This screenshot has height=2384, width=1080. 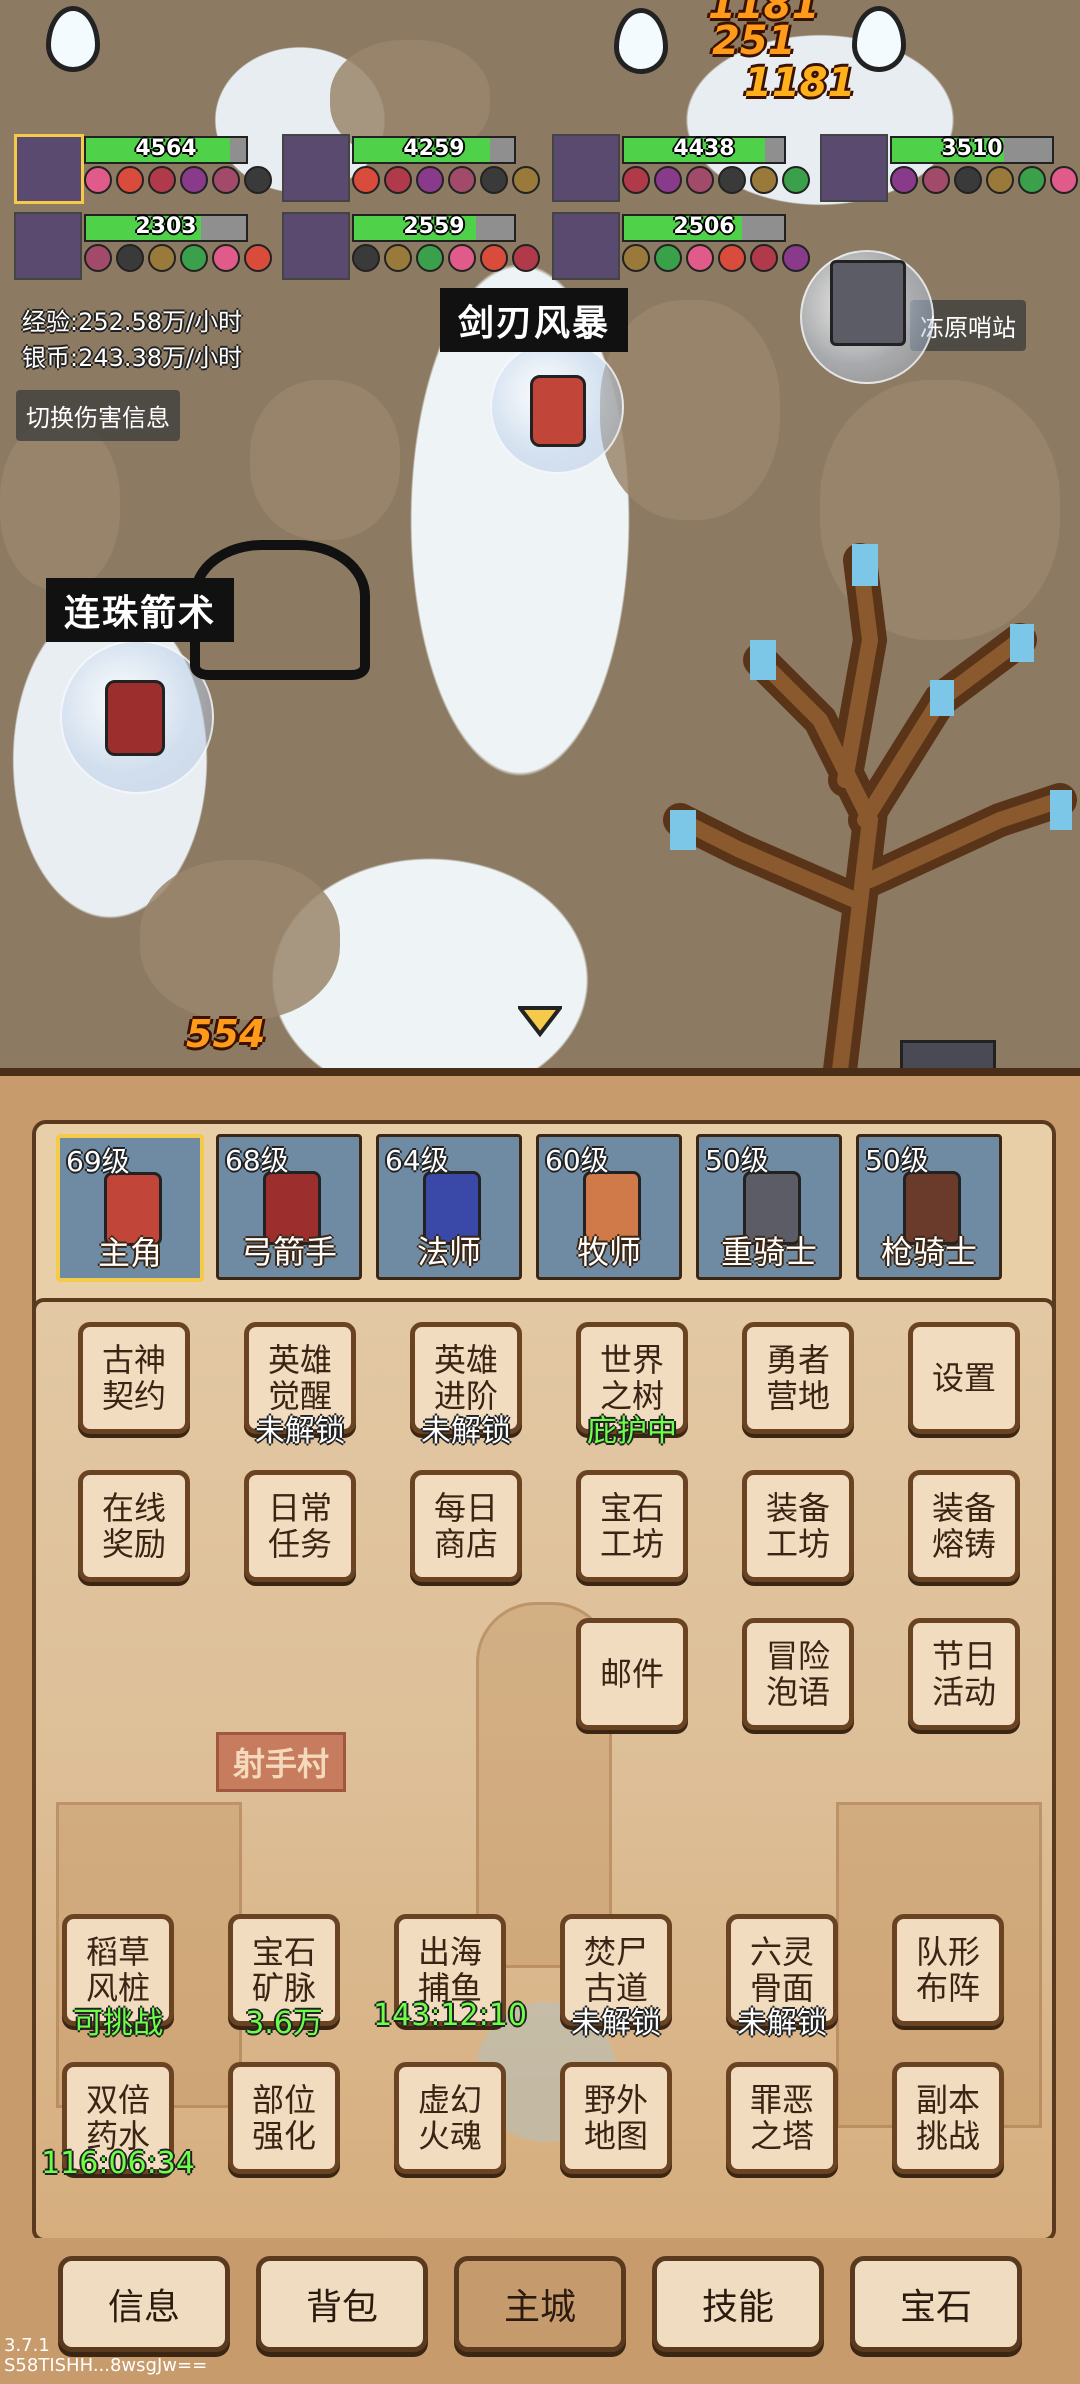 I want to click on party-member-card: 2559, so click(x=411, y=246).